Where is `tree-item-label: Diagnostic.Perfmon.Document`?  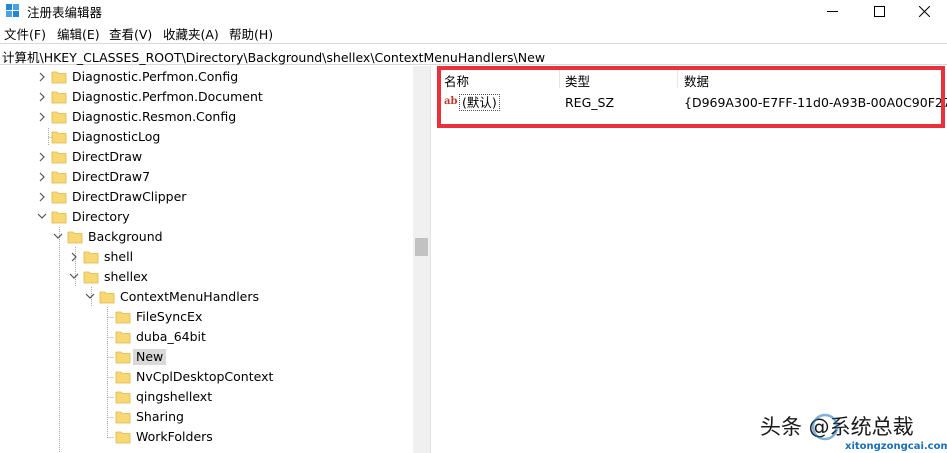
tree-item-label: Diagnostic.Perfmon.Document is located at coordinates (167, 97).